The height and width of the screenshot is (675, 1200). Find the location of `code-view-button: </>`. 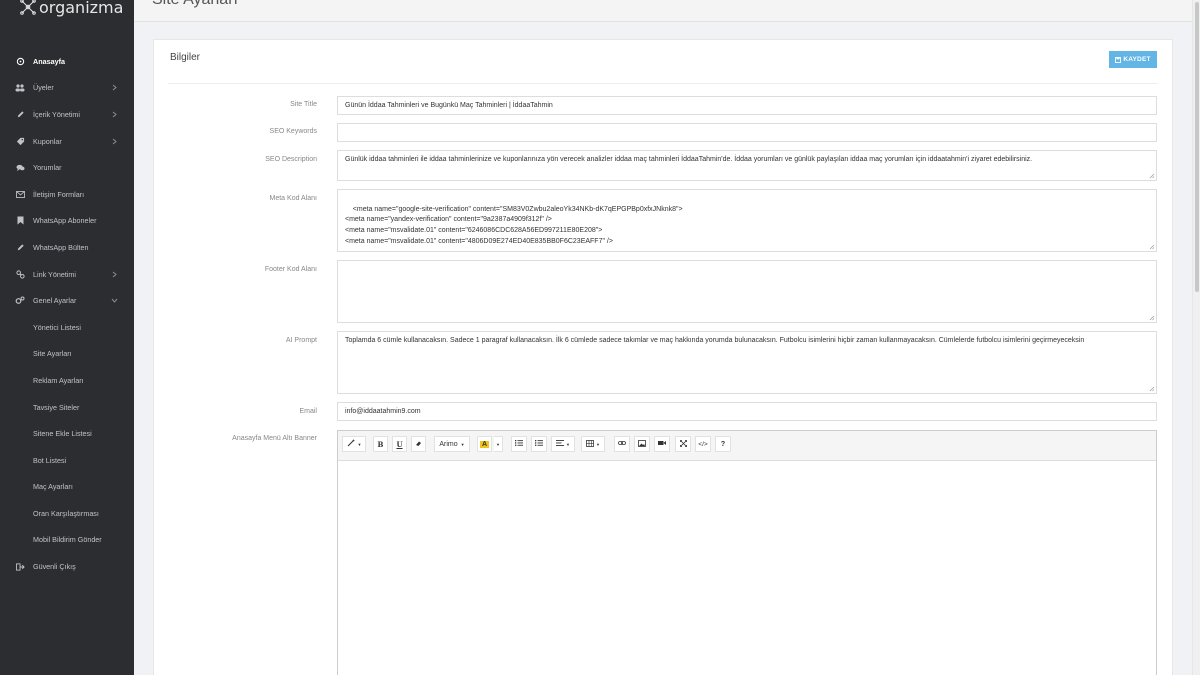

code-view-button: </> is located at coordinates (703, 444).